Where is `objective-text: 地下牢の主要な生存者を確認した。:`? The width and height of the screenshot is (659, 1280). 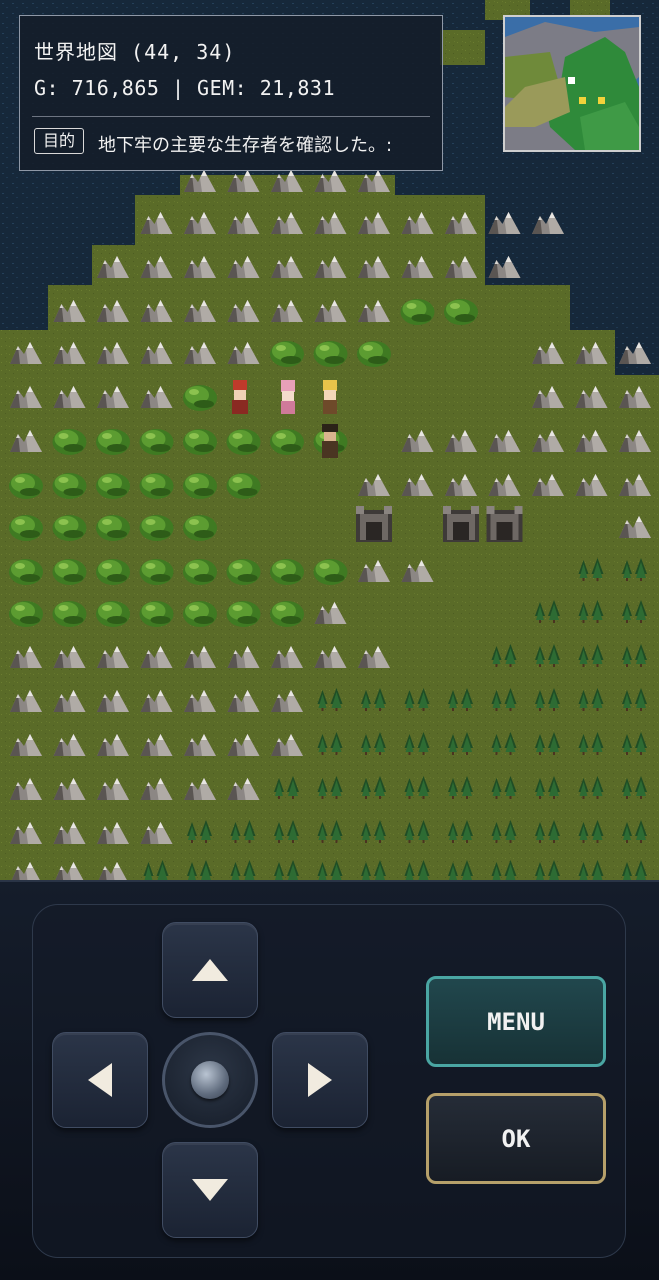
objective-text: 地下牢の主要な生存者を確認した。: is located at coordinates (245, 145).